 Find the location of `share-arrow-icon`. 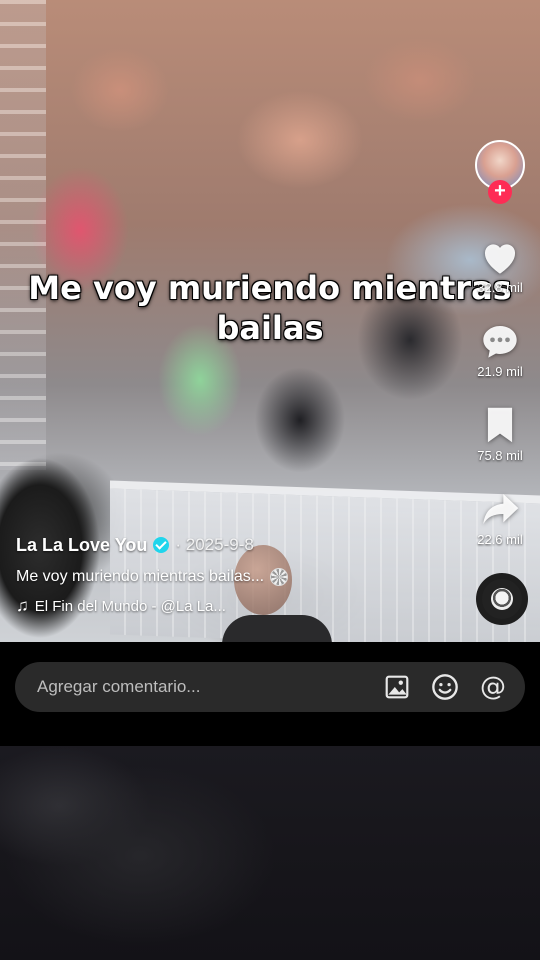

share-arrow-icon is located at coordinates (500, 509).